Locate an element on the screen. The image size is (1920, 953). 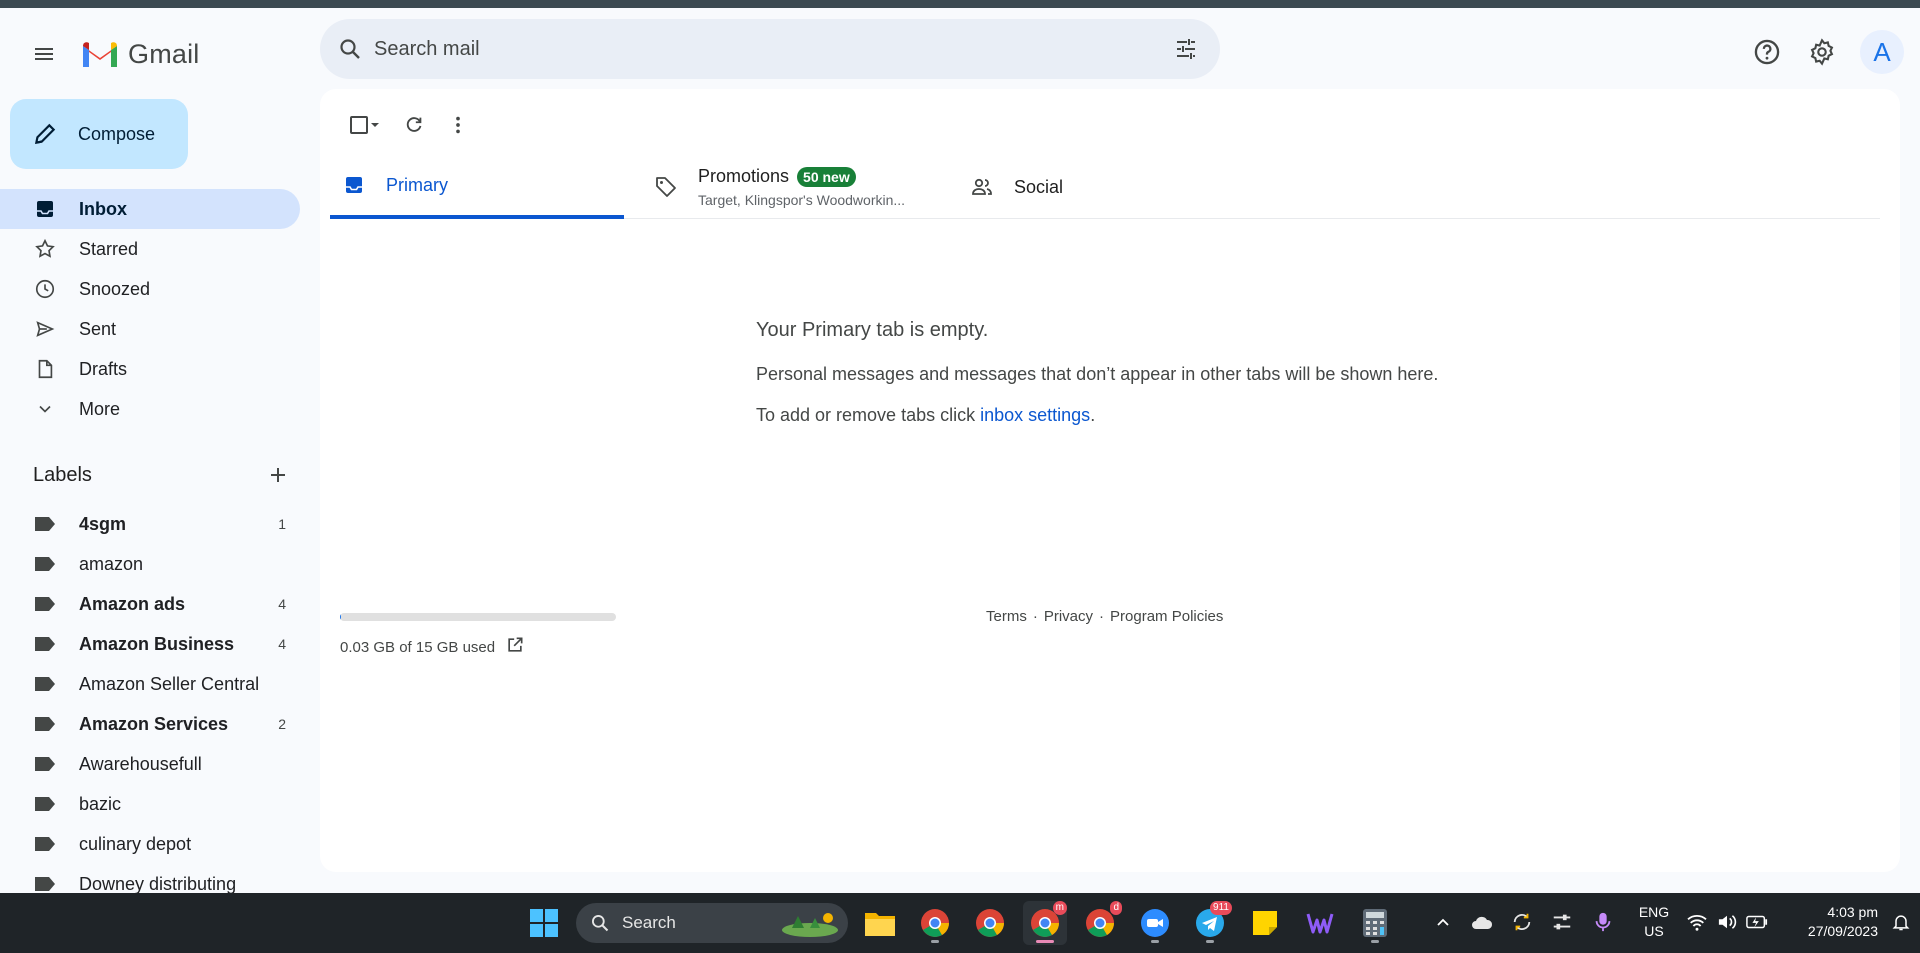
volume-icon is located at coordinates (1727, 922).